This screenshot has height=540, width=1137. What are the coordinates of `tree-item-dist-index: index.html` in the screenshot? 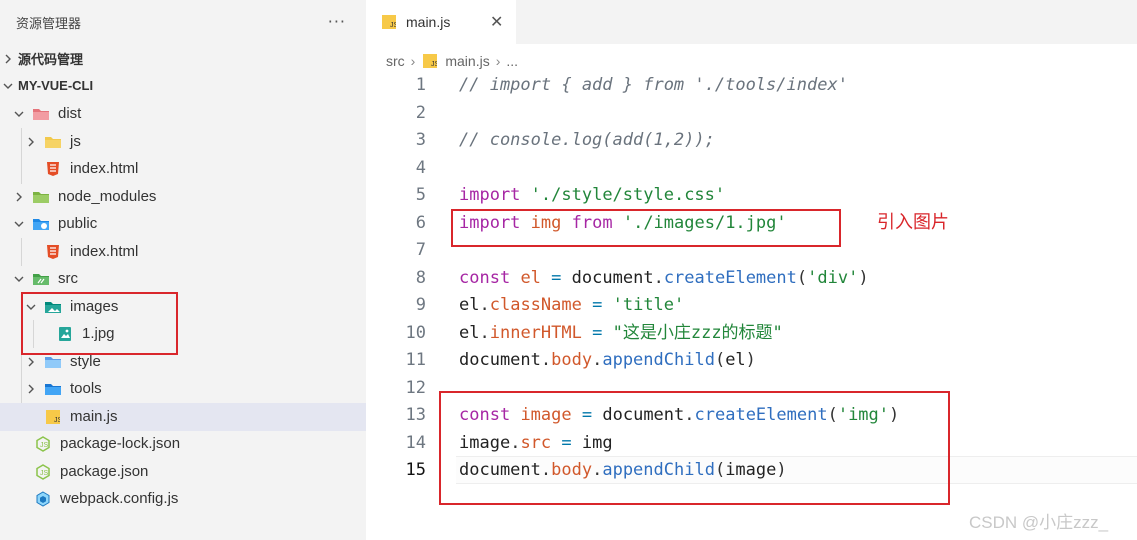 It's located at (183, 169).